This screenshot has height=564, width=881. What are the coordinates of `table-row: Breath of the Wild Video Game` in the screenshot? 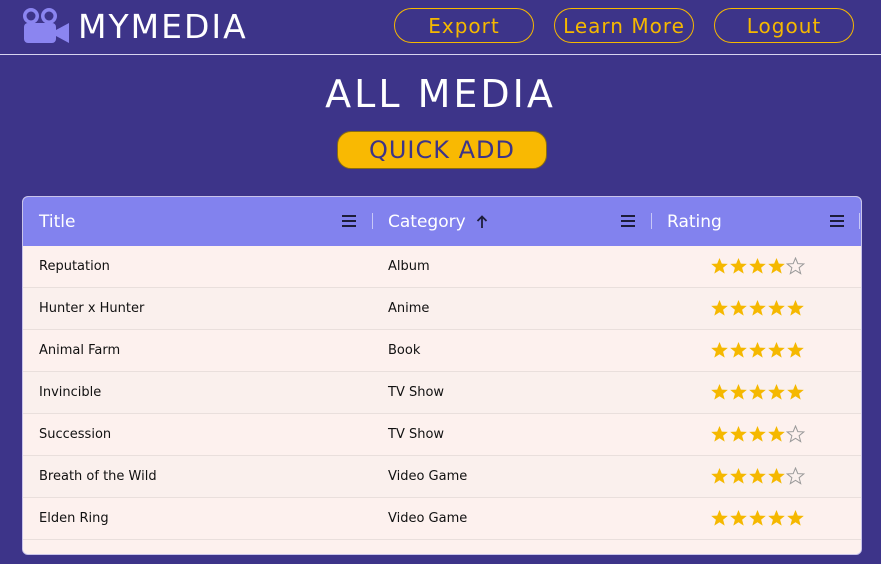 It's located at (442, 477).